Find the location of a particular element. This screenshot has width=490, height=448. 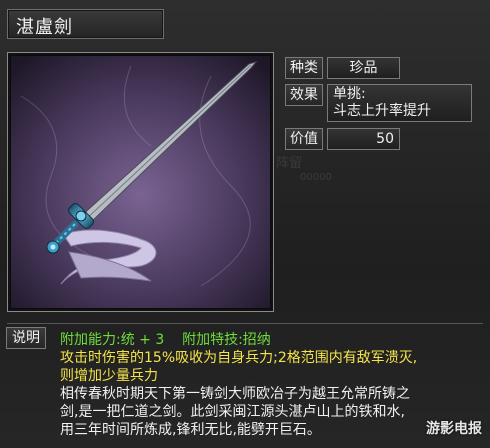

effect-desc-line-1: 攻击时伤害的15%吸收为自身兵力;2格范围内有敌军溃灭, is located at coordinates (239, 358).